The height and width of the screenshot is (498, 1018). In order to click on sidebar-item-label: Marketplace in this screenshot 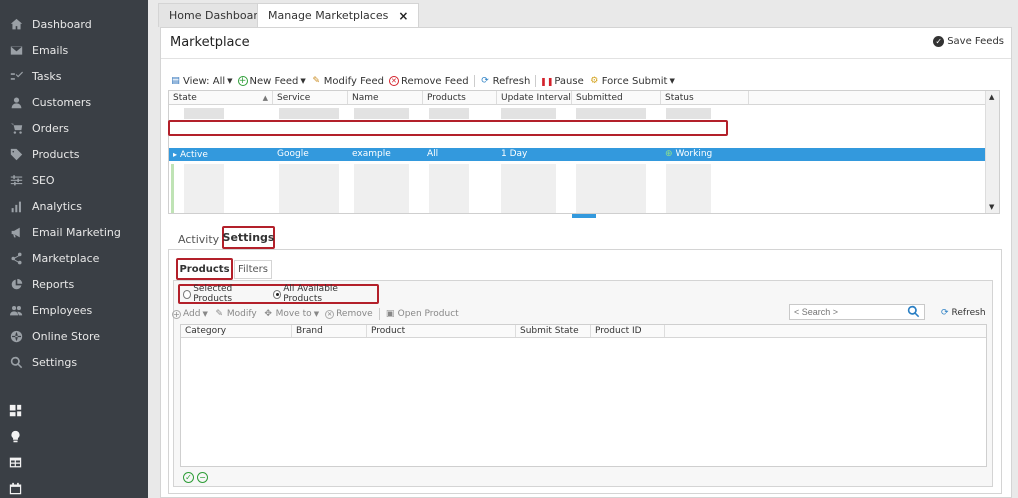, I will do `click(66, 258)`.